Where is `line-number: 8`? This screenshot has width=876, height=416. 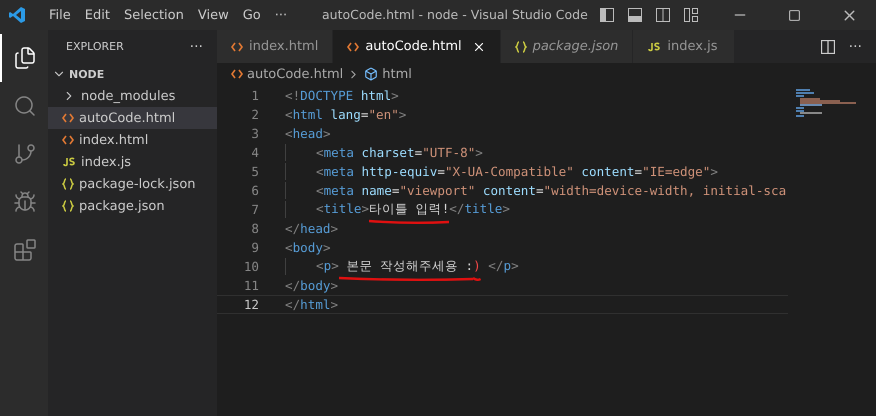 line-number: 8 is located at coordinates (255, 228).